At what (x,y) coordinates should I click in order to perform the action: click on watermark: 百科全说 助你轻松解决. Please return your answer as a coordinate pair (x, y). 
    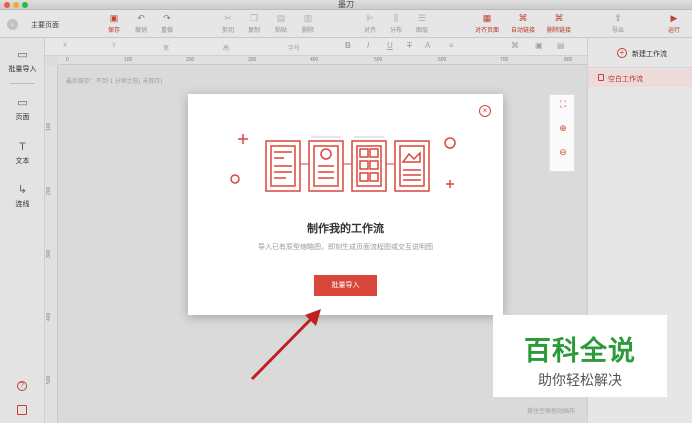
    Looking at the image, I should click on (580, 356).